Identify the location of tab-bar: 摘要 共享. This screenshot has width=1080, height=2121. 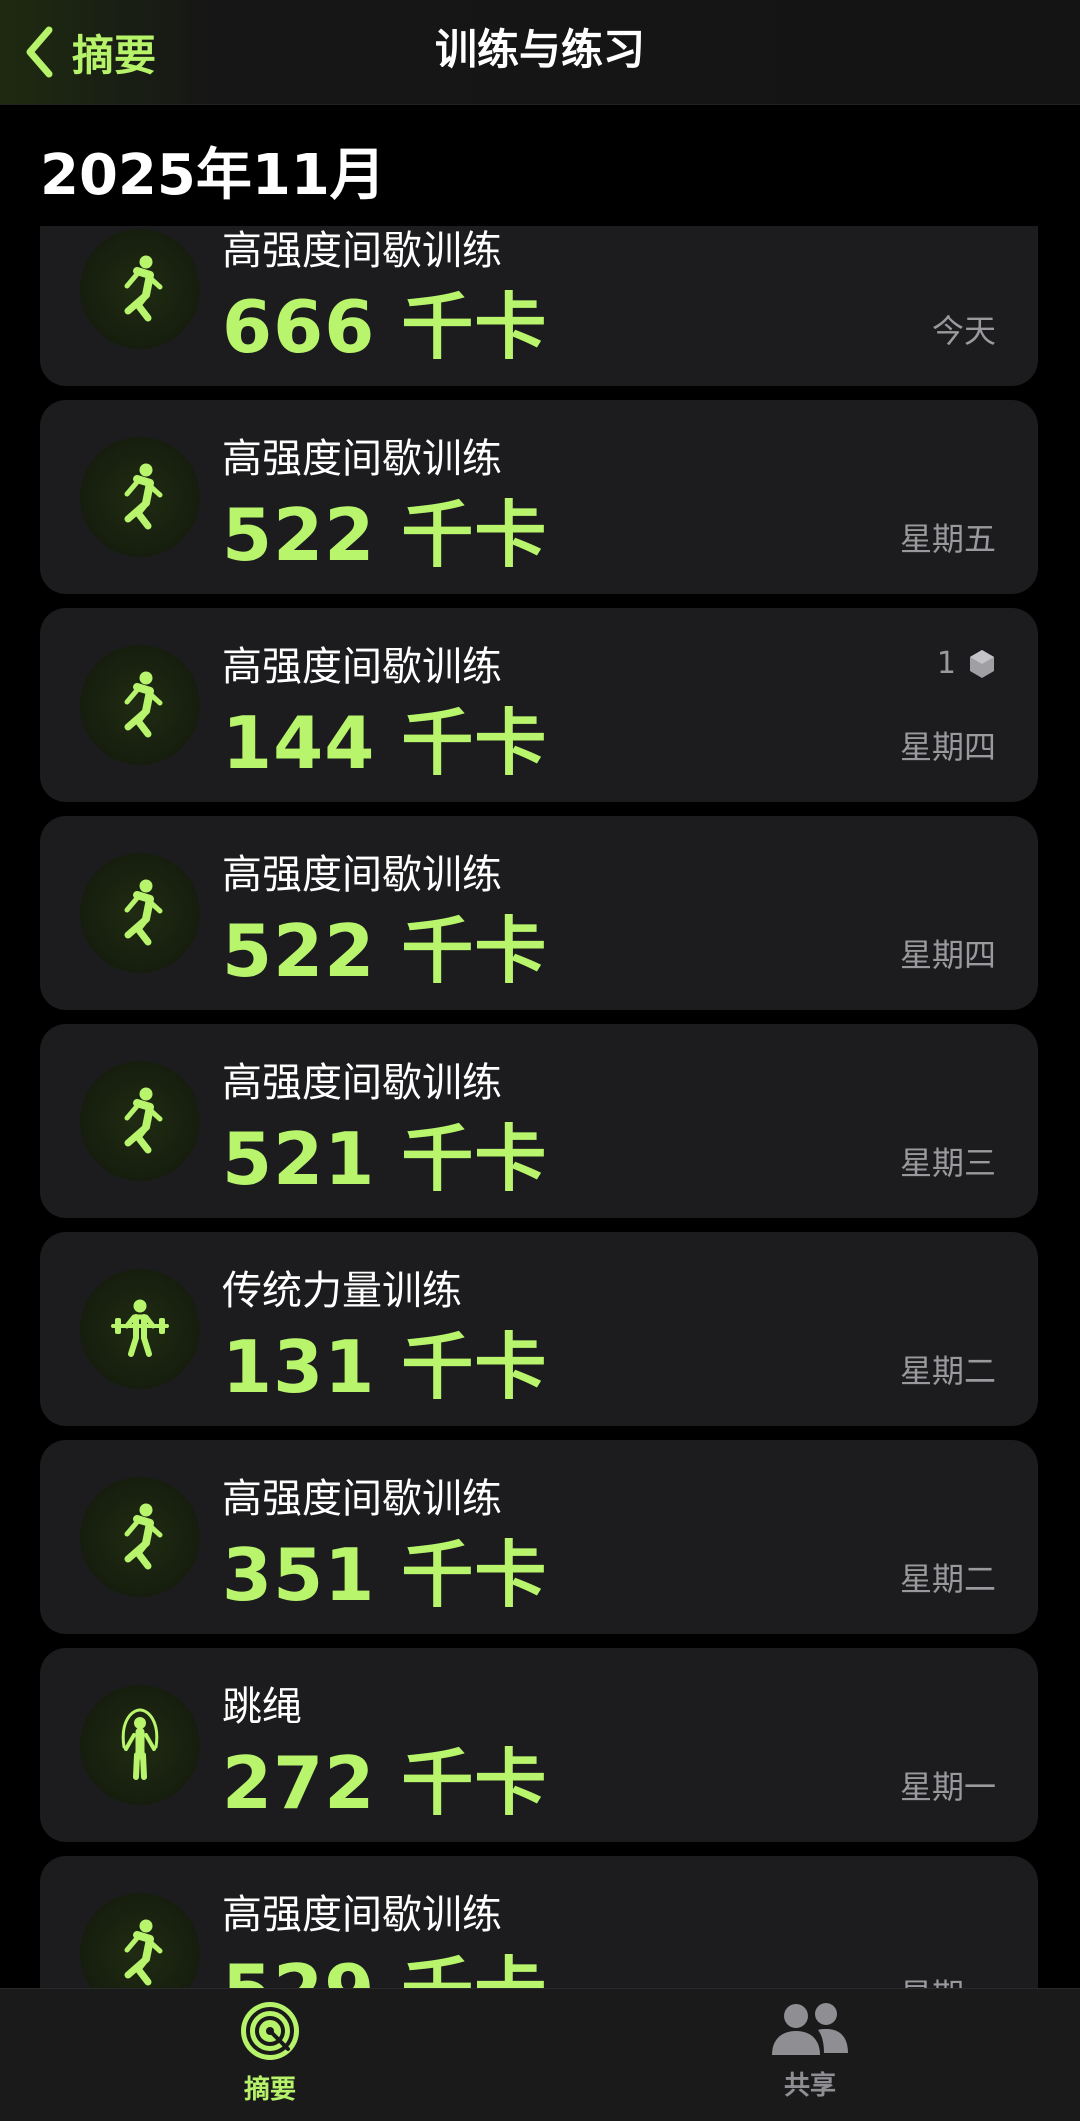
(540, 2054).